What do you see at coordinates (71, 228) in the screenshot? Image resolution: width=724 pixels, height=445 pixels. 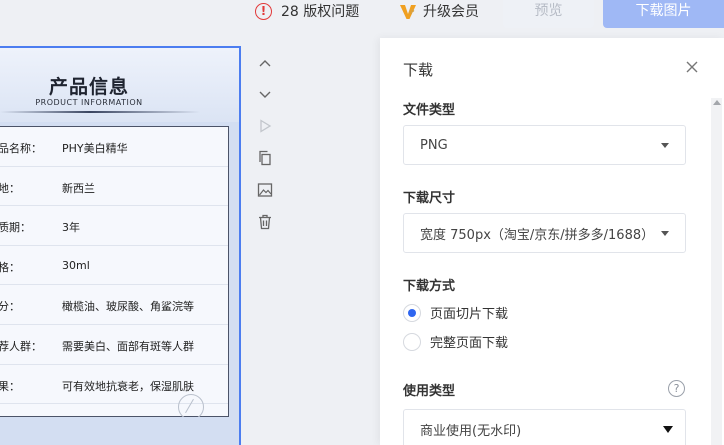 I see `row-value: 3年` at bounding box center [71, 228].